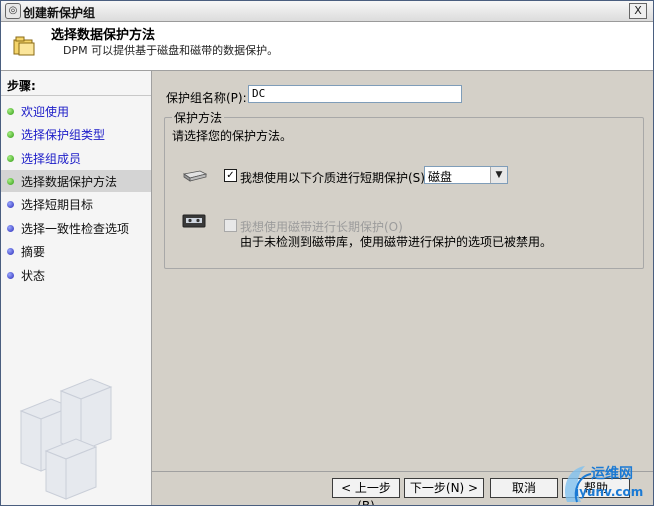 Image resolution: width=654 pixels, height=506 pixels. I want to click on step-label: 选择一致性检查选项, so click(75, 229).